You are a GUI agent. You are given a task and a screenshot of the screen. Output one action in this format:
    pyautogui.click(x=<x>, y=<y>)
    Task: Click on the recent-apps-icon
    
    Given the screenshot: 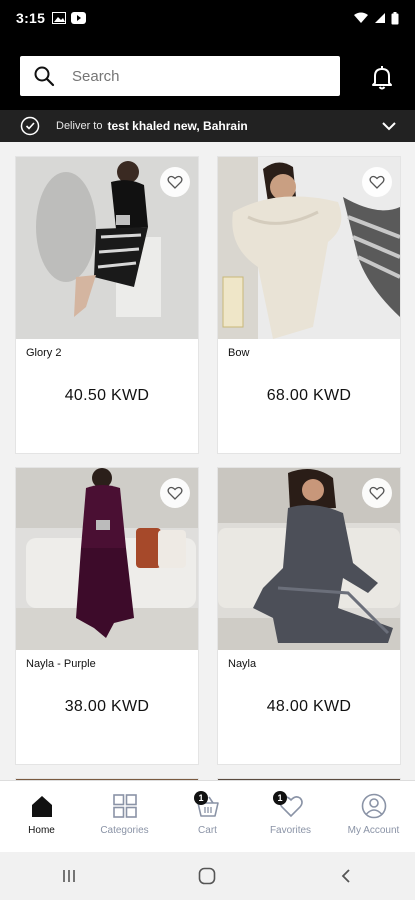 What is the action you would take?
    pyautogui.click(x=69, y=876)
    